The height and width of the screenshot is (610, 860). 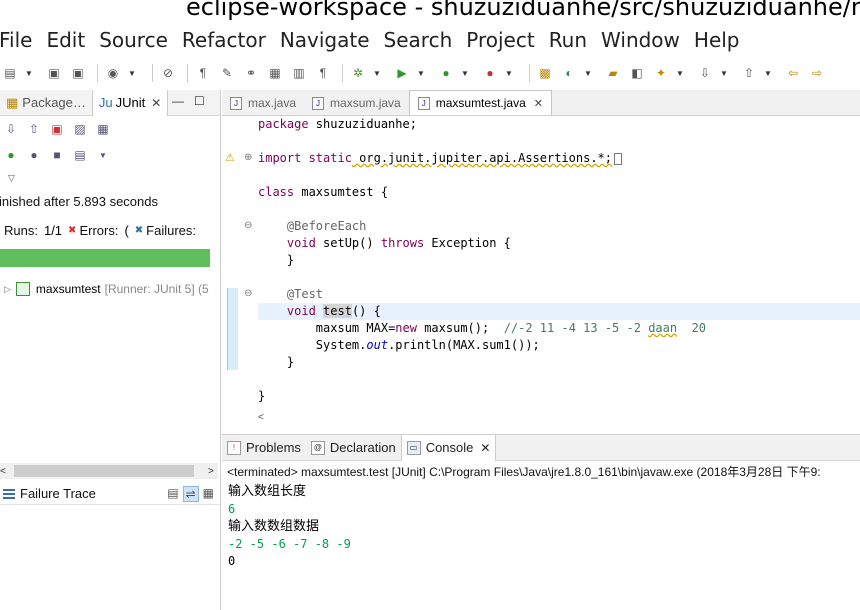 What do you see at coordinates (34, 129) in the screenshot?
I see `prev-failure-icon: ⇧` at bounding box center [34, 129].